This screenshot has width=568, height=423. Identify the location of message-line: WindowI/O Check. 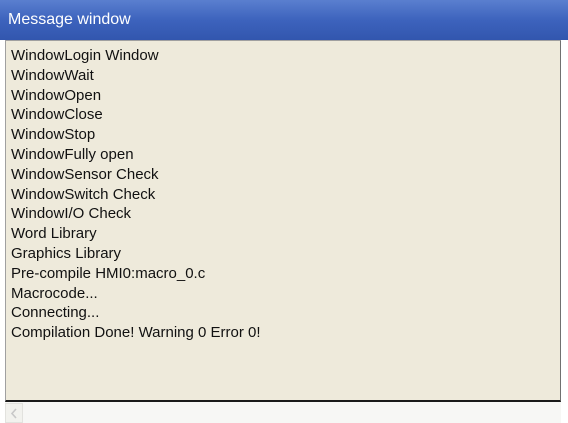
(71, 214).